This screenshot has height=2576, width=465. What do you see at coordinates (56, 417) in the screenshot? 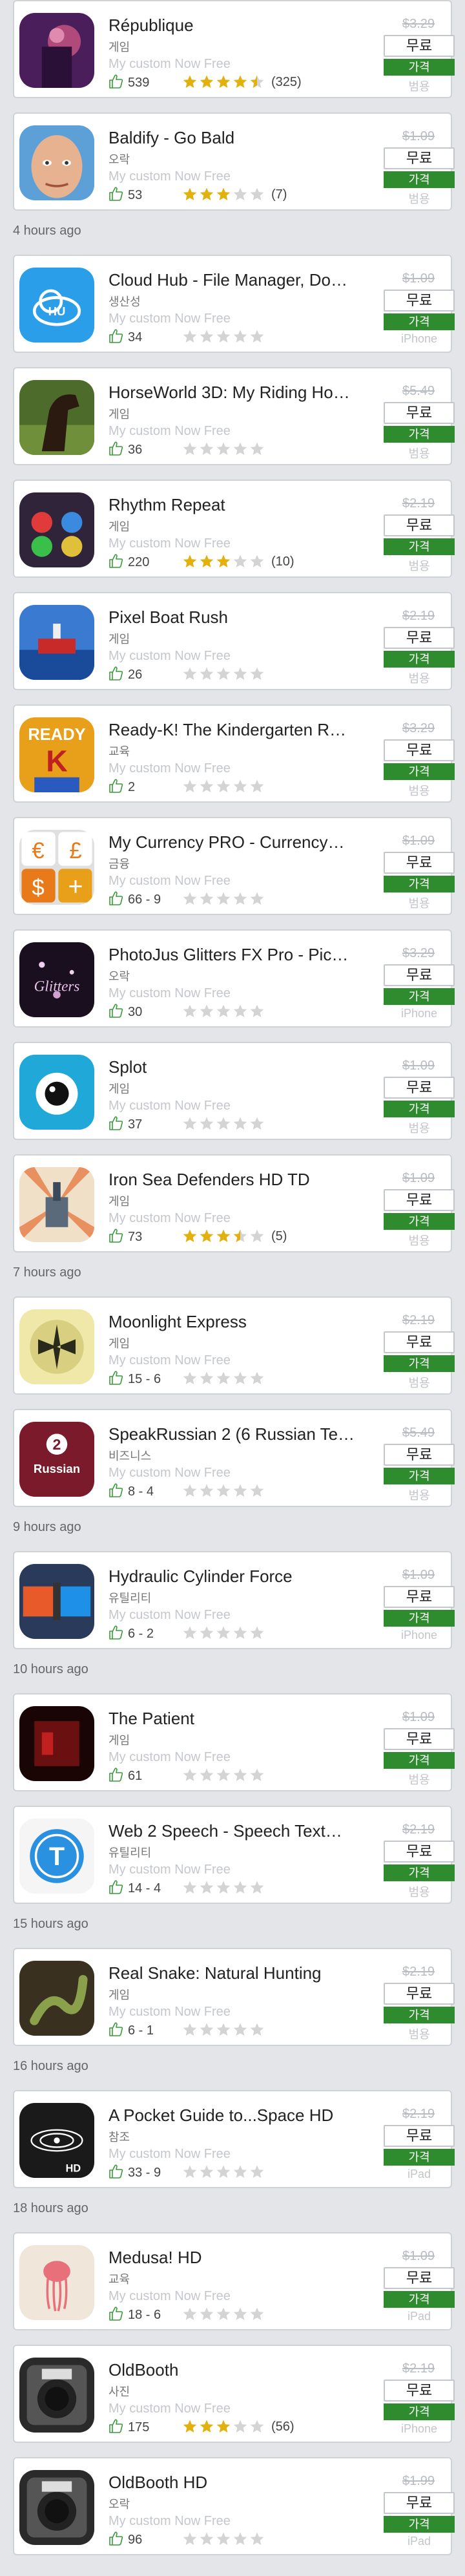
I see `horse-icon` at bounding box center [56, 417].